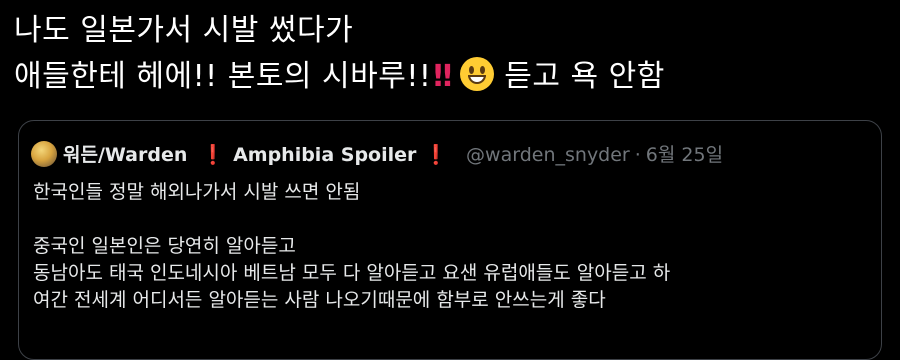 The width and height of the screenshot is (900, 360). Describe the element at coordinates (442, 76) in the screenshot. I see `double-exclamation-icon: ‼` at that location.